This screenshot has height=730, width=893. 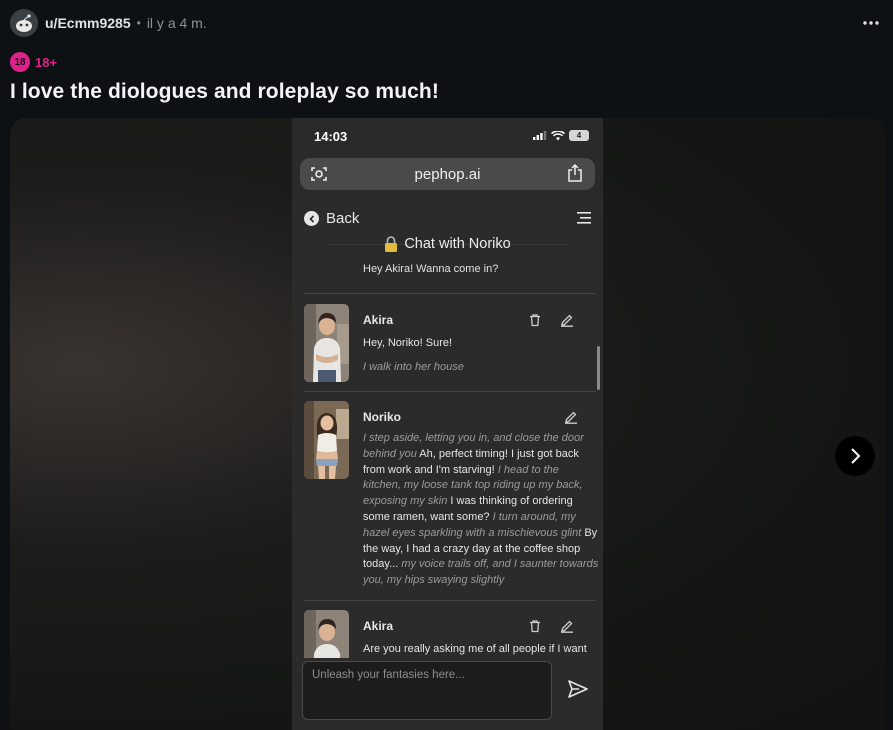 I want to click on message-input-box, so click(x=427, y=690).